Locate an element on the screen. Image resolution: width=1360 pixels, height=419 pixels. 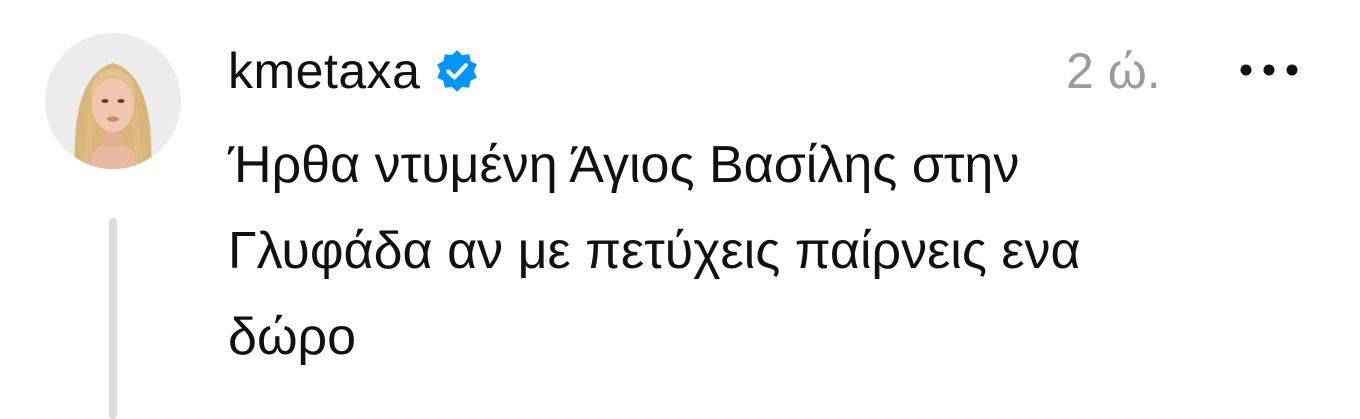
more-options-button is located at coordinates (1269, 70).